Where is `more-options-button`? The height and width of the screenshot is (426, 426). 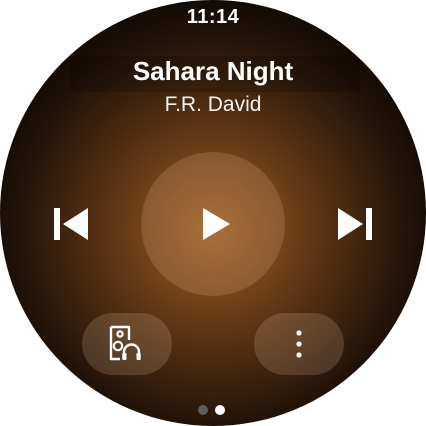 more-options-button is located at coordinates (299, 344).